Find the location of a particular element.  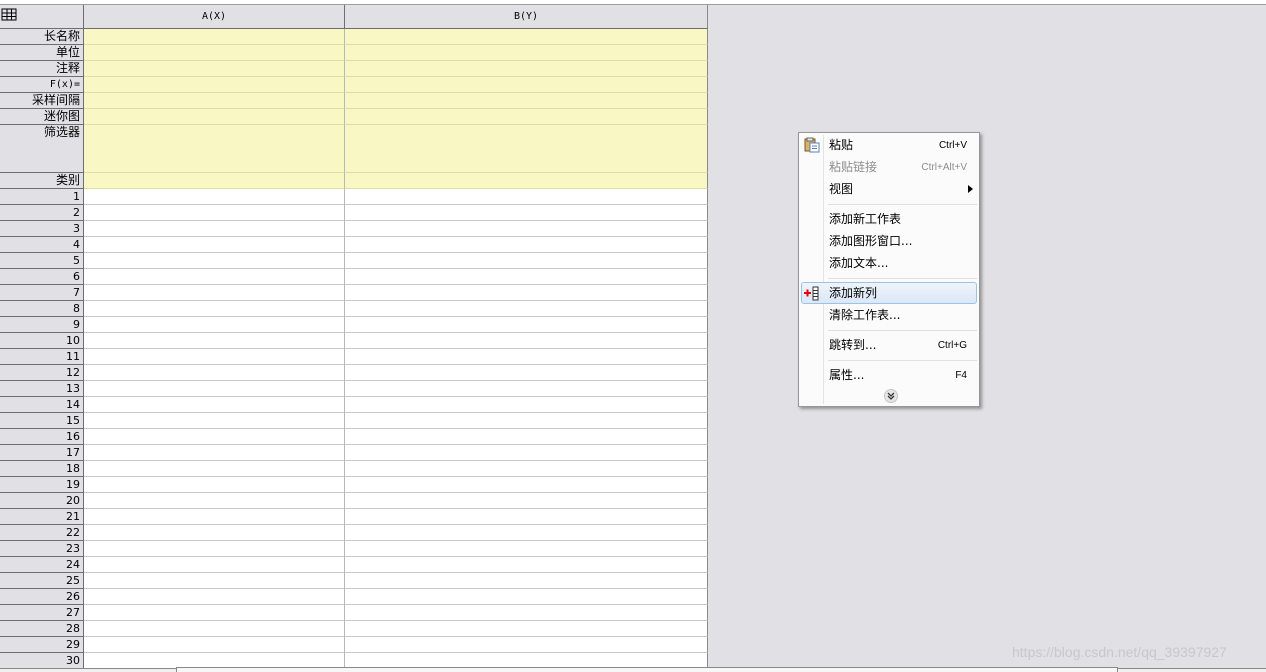

menu-item-paste-link: 粘贴链接 Ctrl+Alt+V is located at coordinates (889, 167).